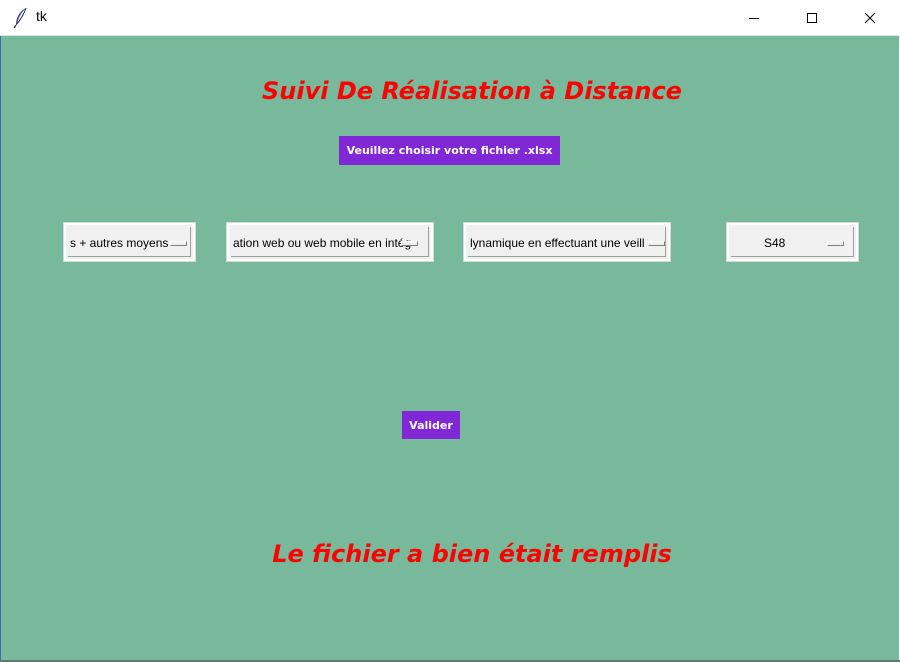 Image resolution: width=900 pixels, height=662 pixels. I want to click on maximize-icon, so click(812, 18).